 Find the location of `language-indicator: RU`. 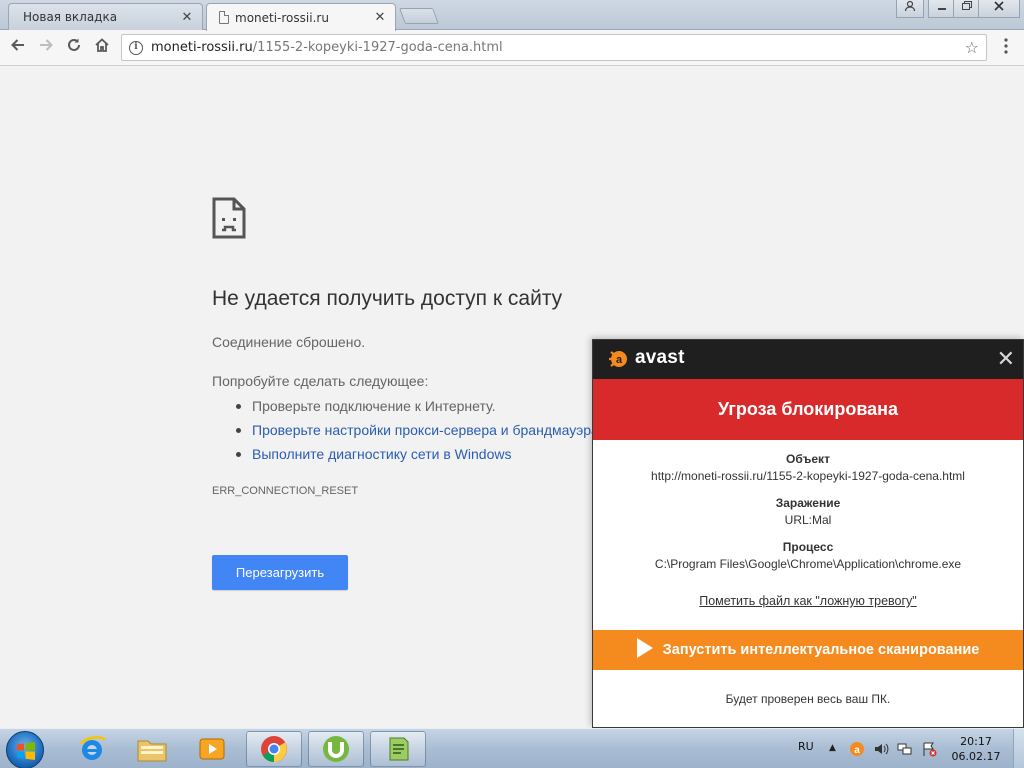

language-indicator: RU is located at coordinates (806, 746).